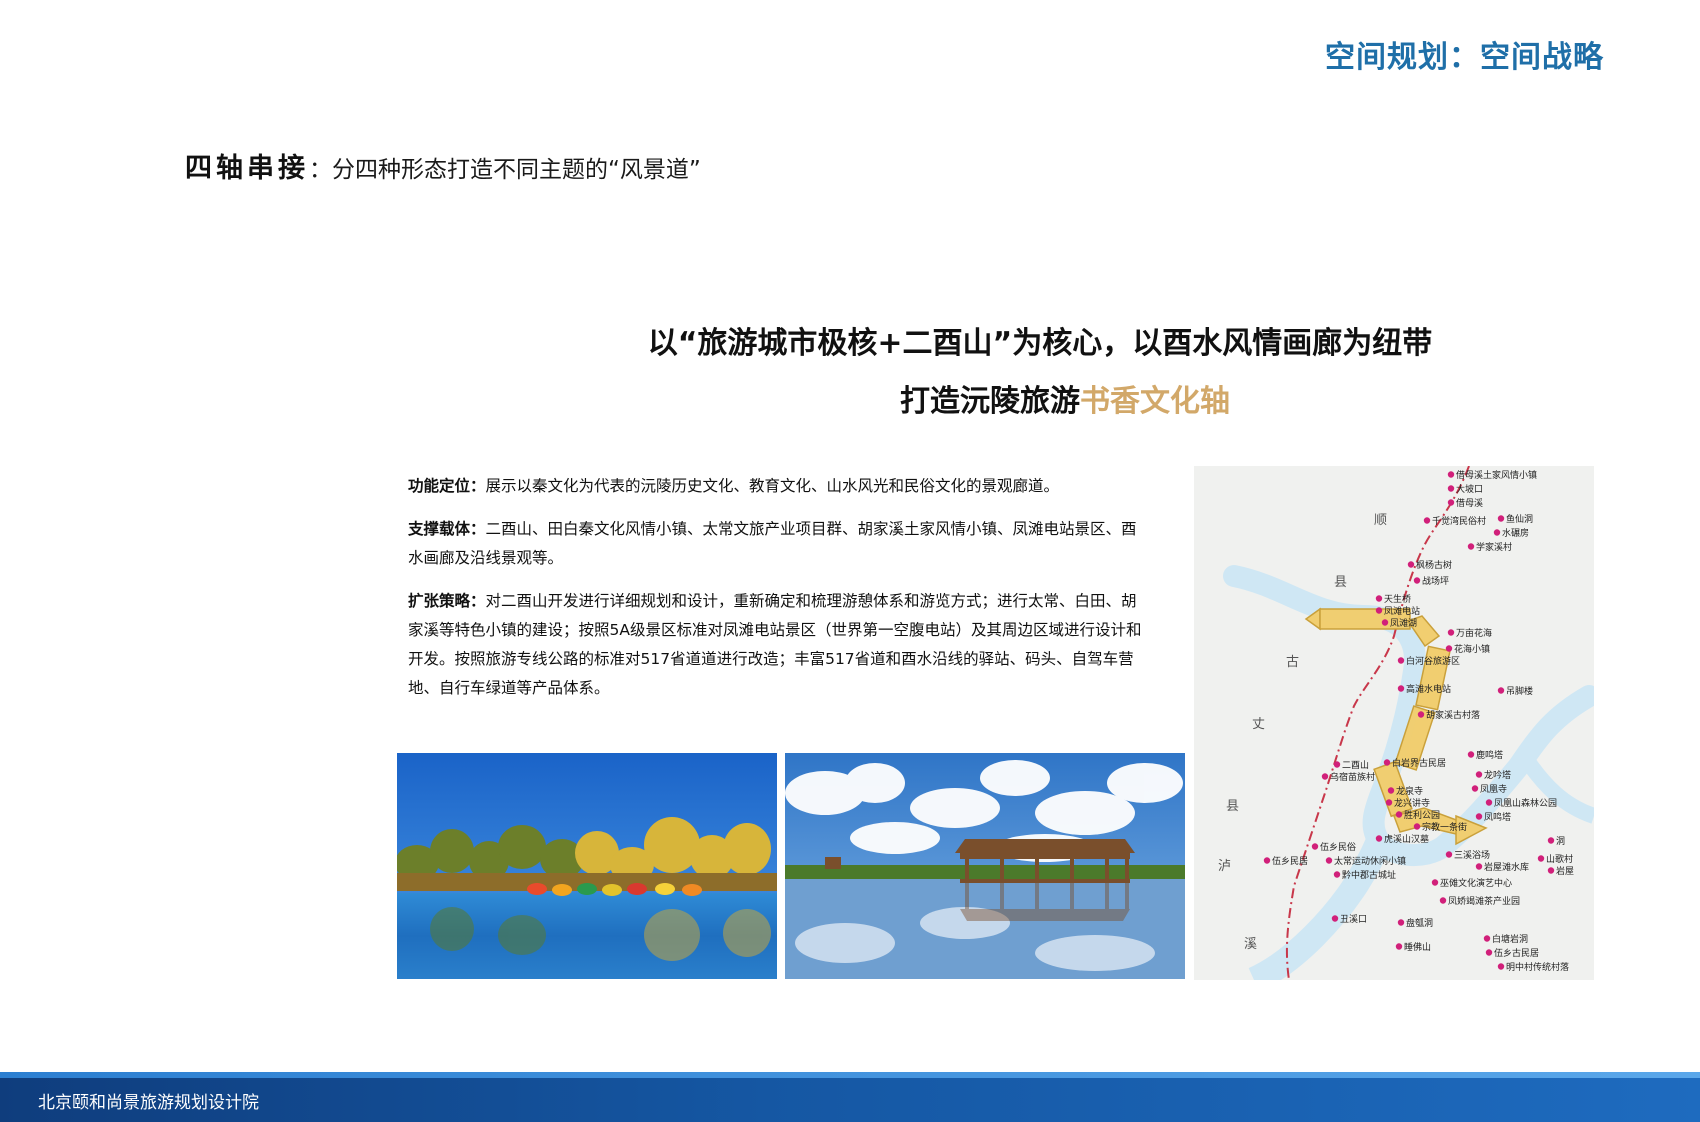  Describe the element at coordinates (1435, 581) in the screenshot. I see `map-place-label: 战场坪` at that location.